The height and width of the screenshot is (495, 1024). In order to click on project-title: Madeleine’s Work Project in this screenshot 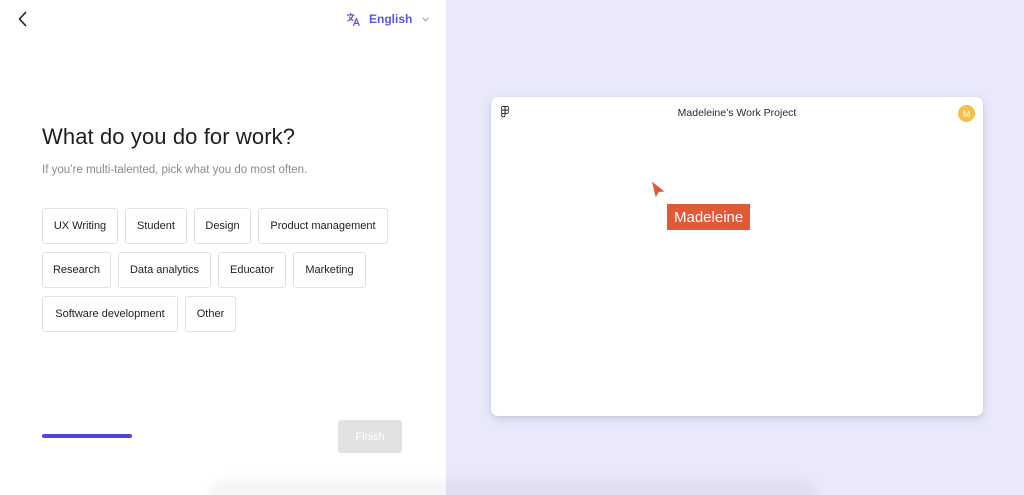, I will do `click(737, 113)`.